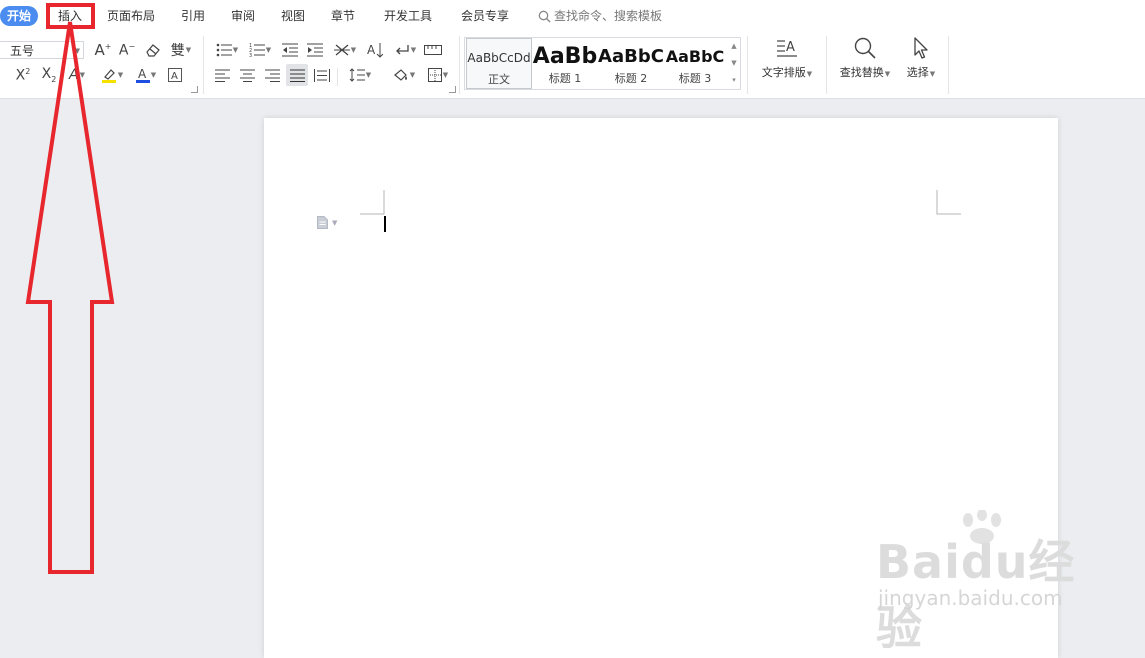 The height and width of the screenshot is (658, 1145). I want to click on watermark: Baidu经验 jingyan.baidu.com, so click(991, 581).